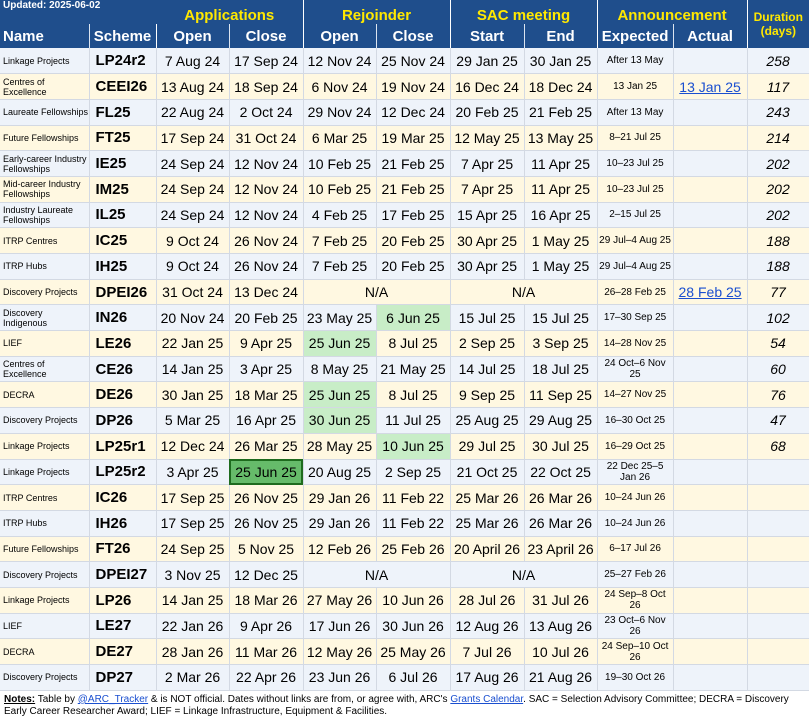  I want to click on duration-header-label: Duration (days), so click(778, 24).